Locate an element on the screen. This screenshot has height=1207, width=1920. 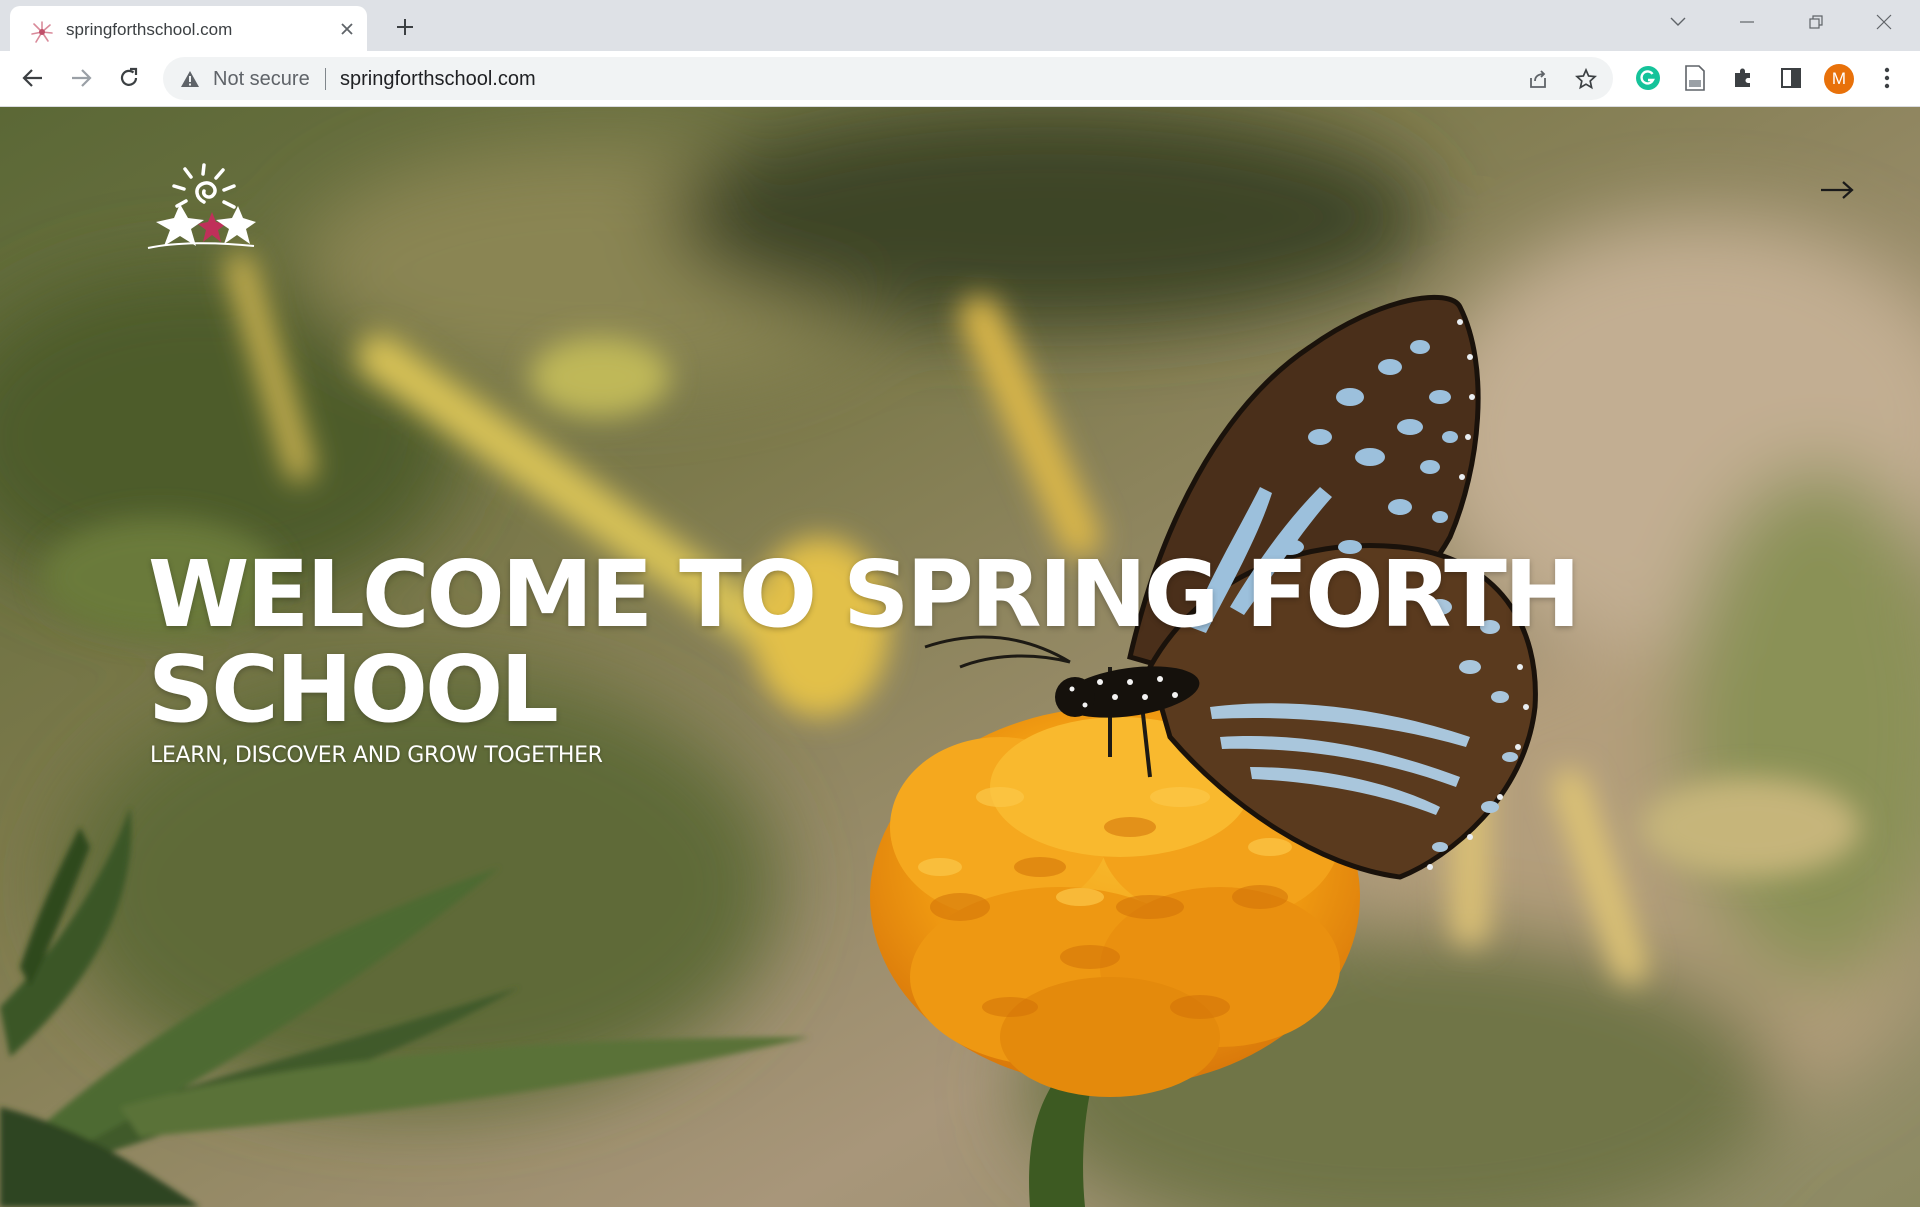
plus-icon is located at coordinates (405, 27).